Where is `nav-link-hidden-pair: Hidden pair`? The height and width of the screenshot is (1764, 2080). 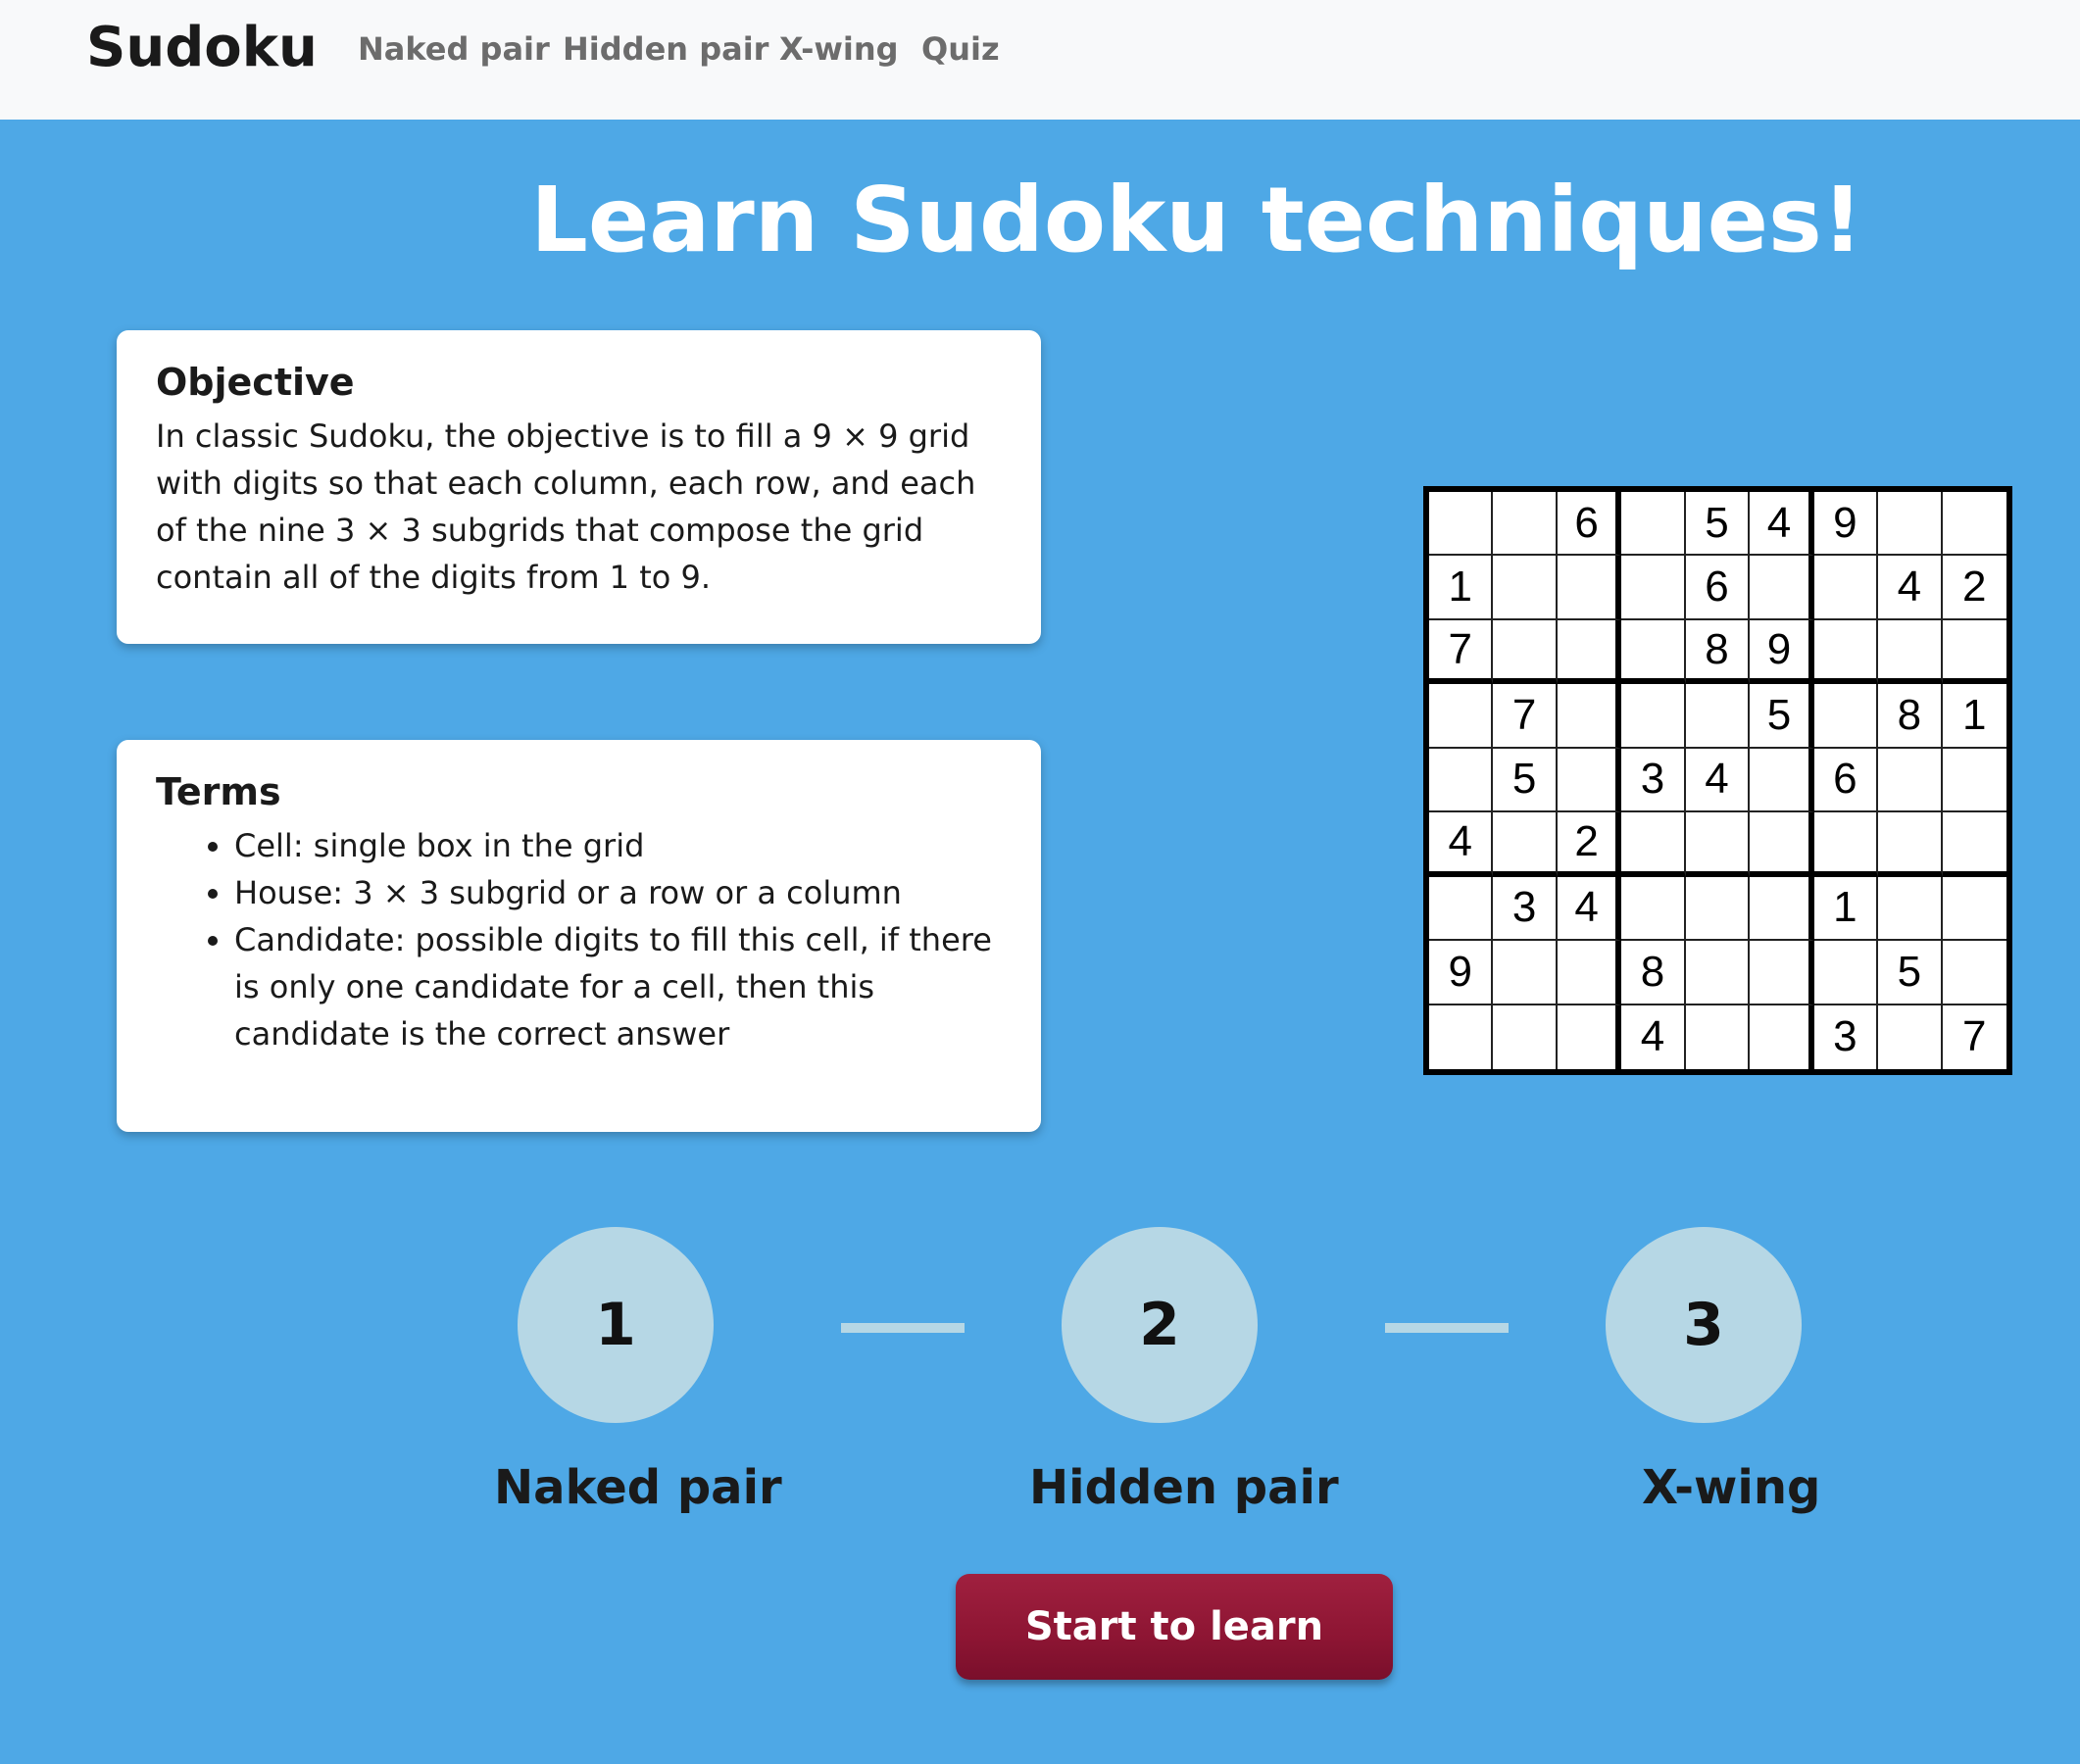 nav-link-hidden-pair: Hidden pair is located at coordinates (665, 49).